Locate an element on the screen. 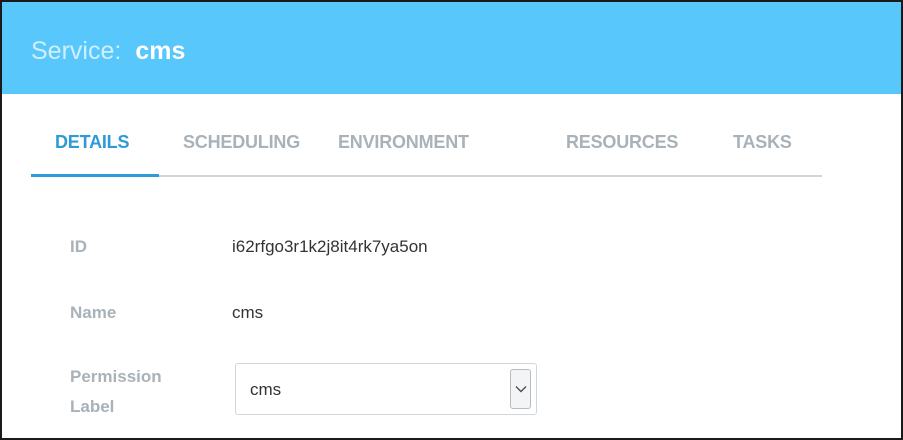 The height and width of the screenshot is (440, 903). tab-resources: RESOURCES is located at coordinates (622, 142).